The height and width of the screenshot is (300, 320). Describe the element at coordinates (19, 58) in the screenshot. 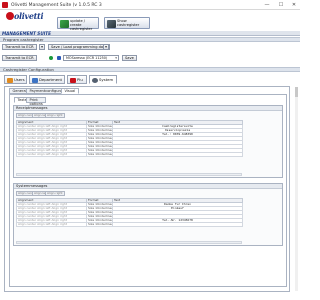

I see `transmit-to-ecr-2-button: Transmit to ECR` at that location.